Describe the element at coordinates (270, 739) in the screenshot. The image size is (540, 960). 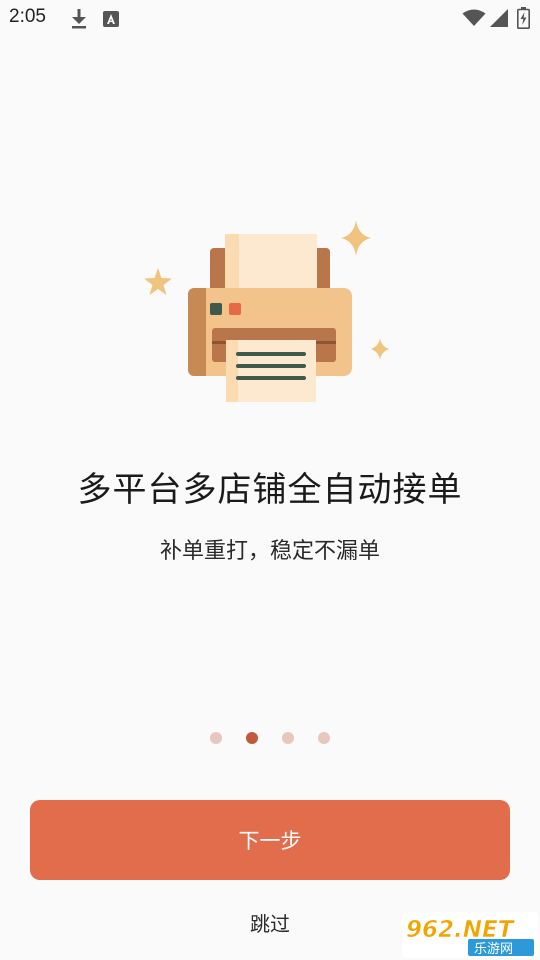
I see `page-indicator` at that location.